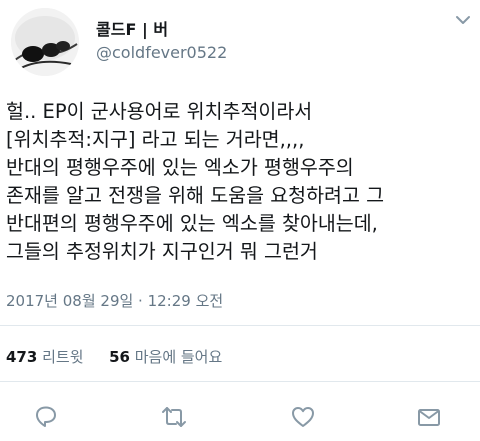  What do you see at coordinates (192, 223) in the screenshot?
I see `tweet-line: 반대편의 평행우주에 있는 엑소를 찾아내는데,` at bounding box center [192, 223].